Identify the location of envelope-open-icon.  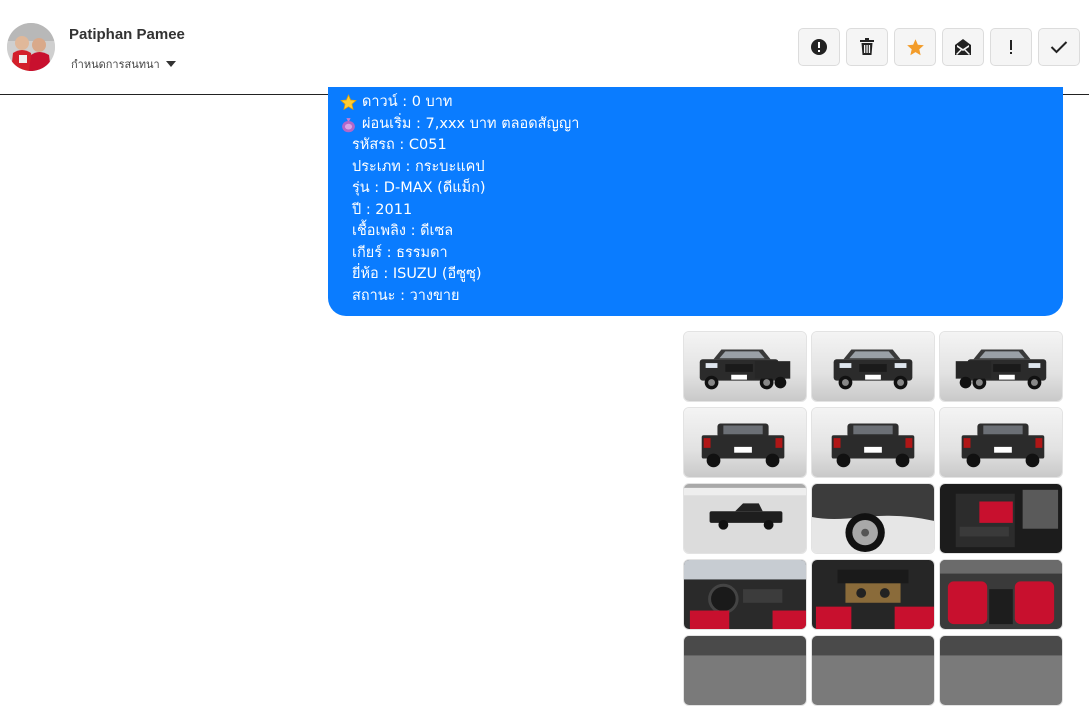
(963, 47).